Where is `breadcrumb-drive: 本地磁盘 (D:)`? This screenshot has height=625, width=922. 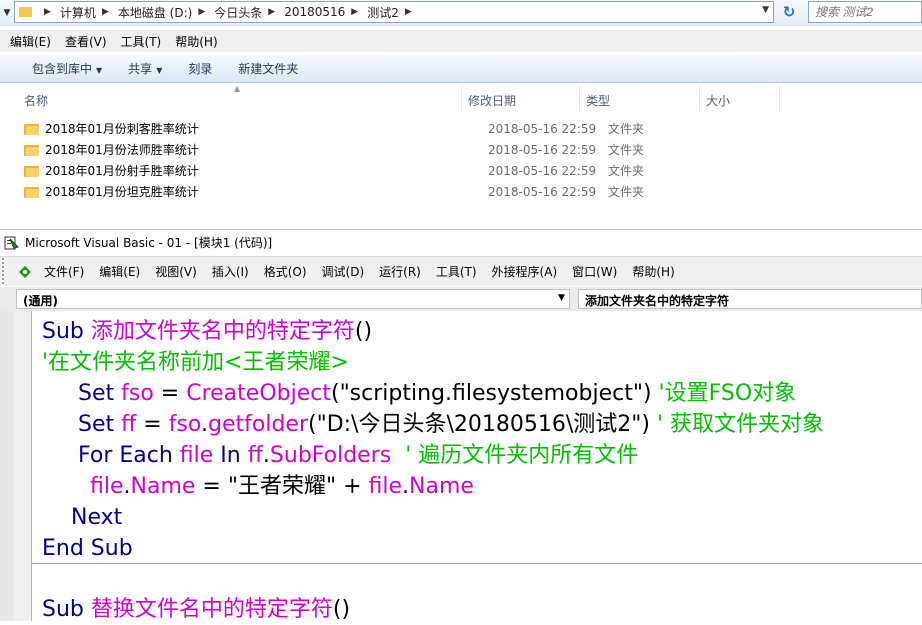 breadcrumb-drive: 本地磁盘 (D:) is located at coordinates (155, 12).